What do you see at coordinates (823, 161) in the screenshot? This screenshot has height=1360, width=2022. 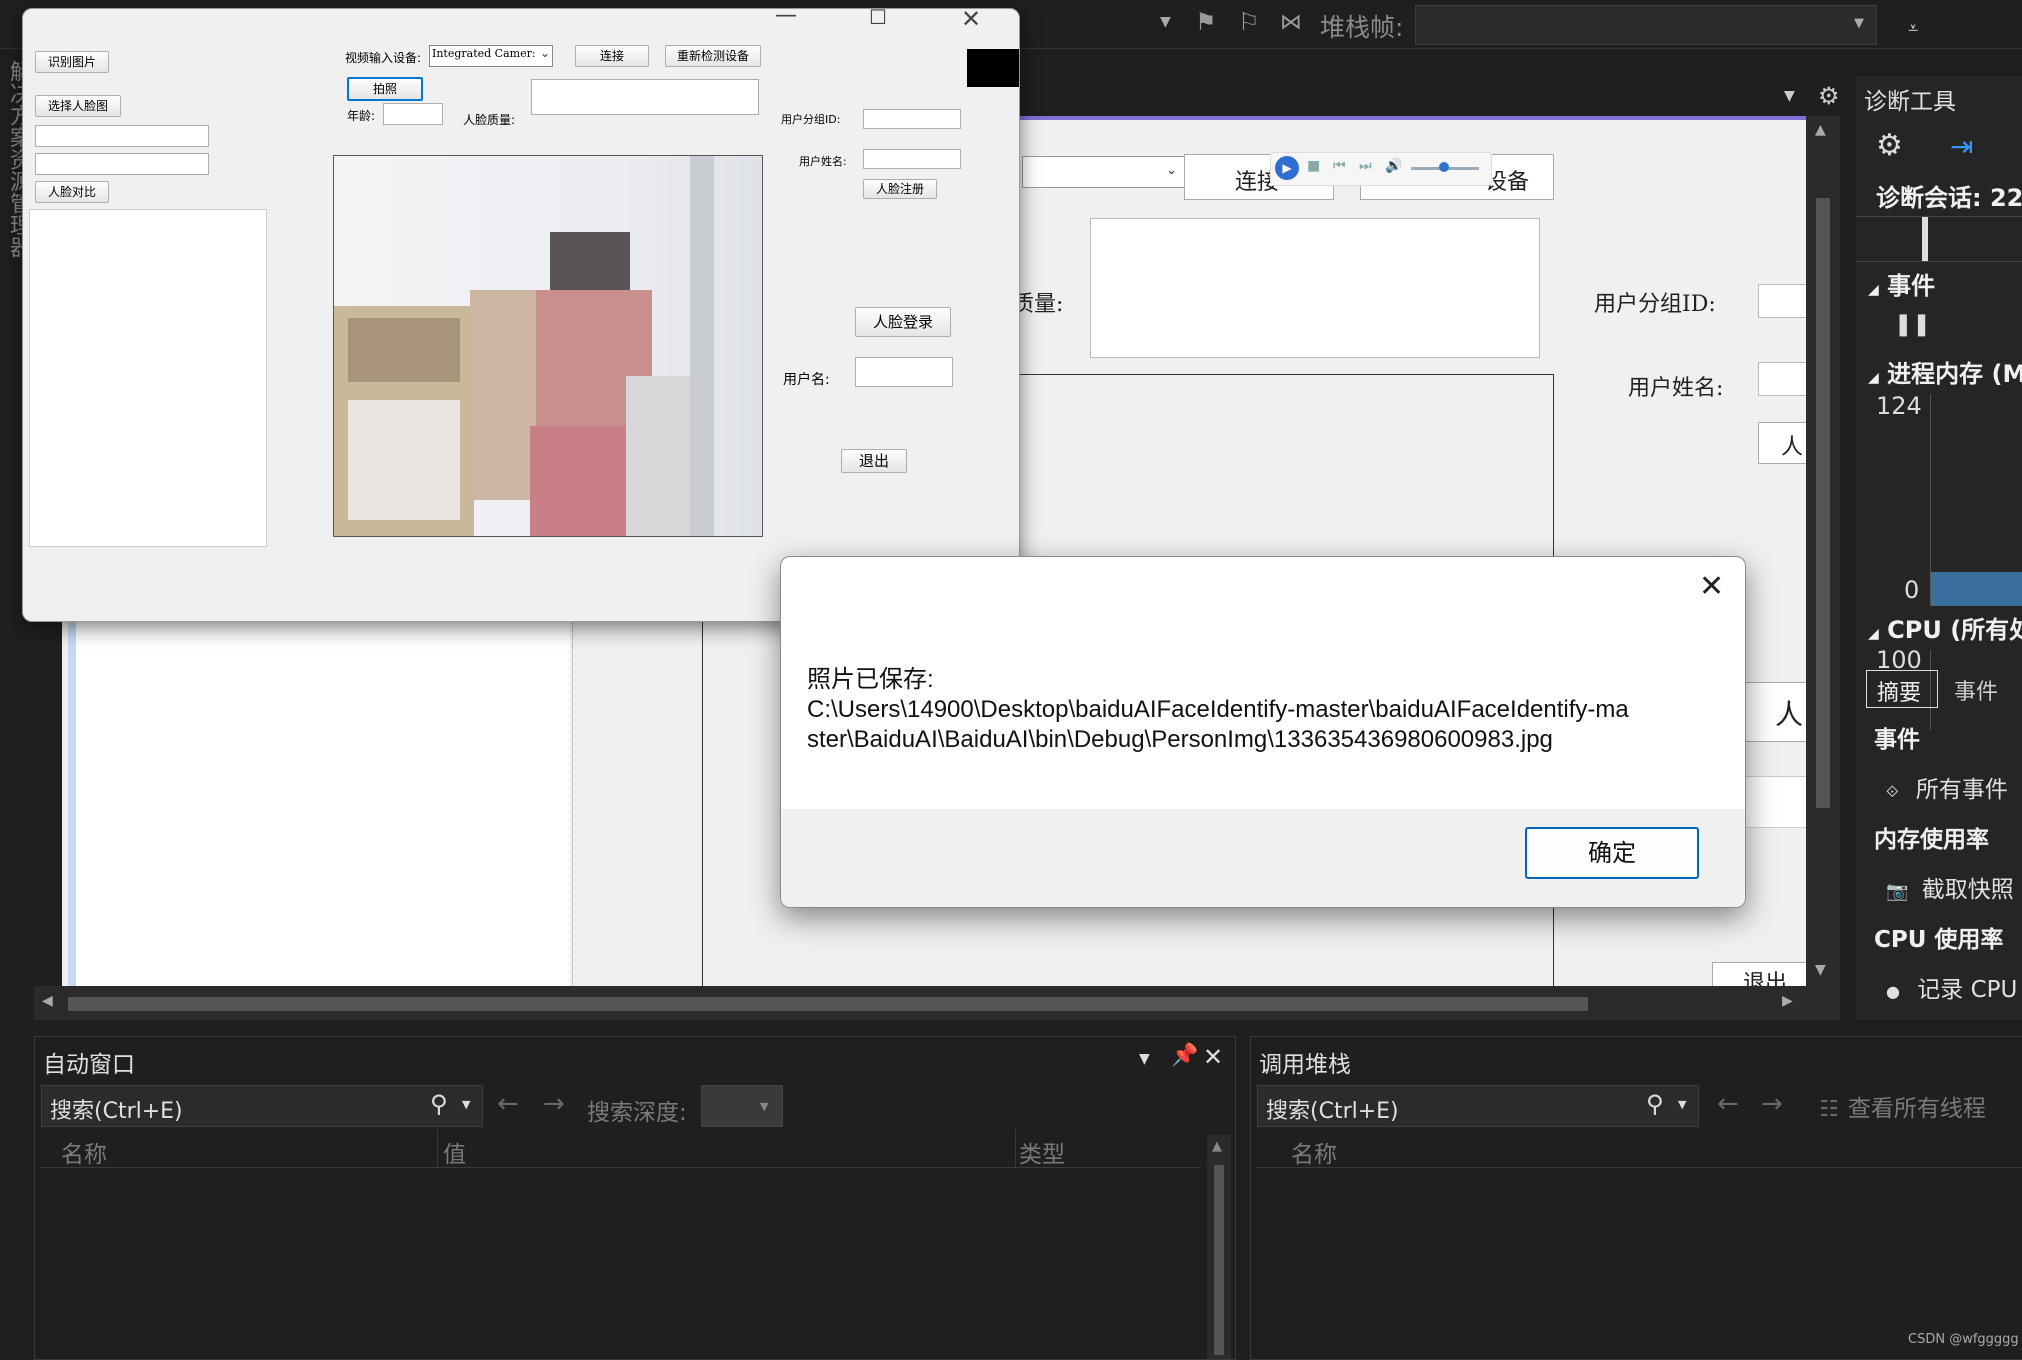 I see `user-name-label: 用户姓名:` at bounding box center [823, 161].